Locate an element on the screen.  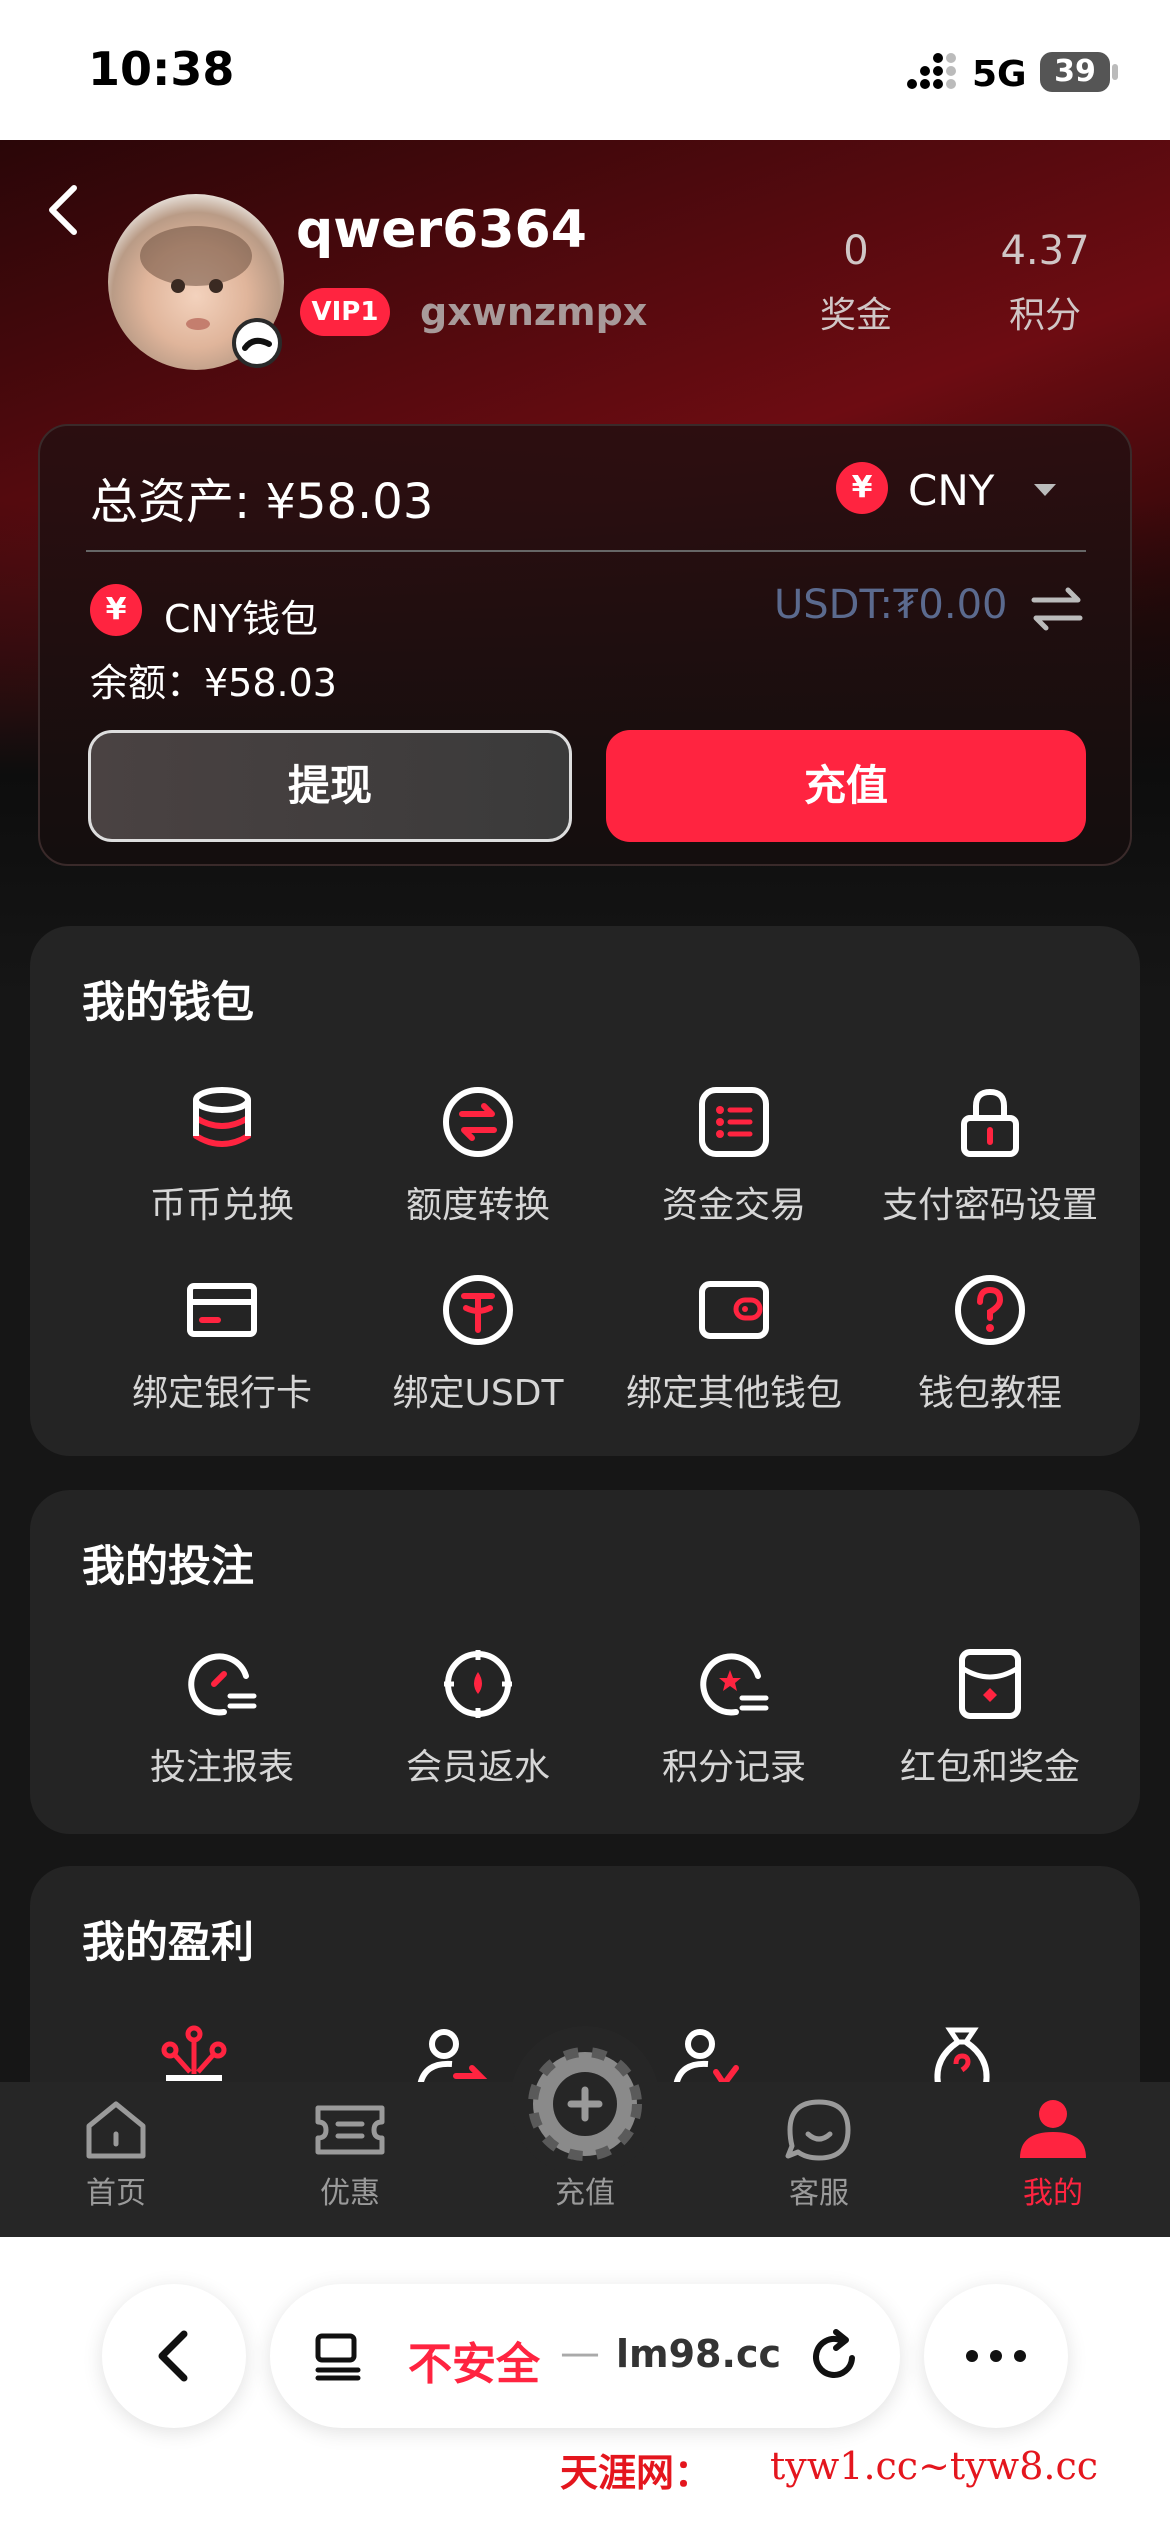
lock-icon is located at coordinates (990, 1122).